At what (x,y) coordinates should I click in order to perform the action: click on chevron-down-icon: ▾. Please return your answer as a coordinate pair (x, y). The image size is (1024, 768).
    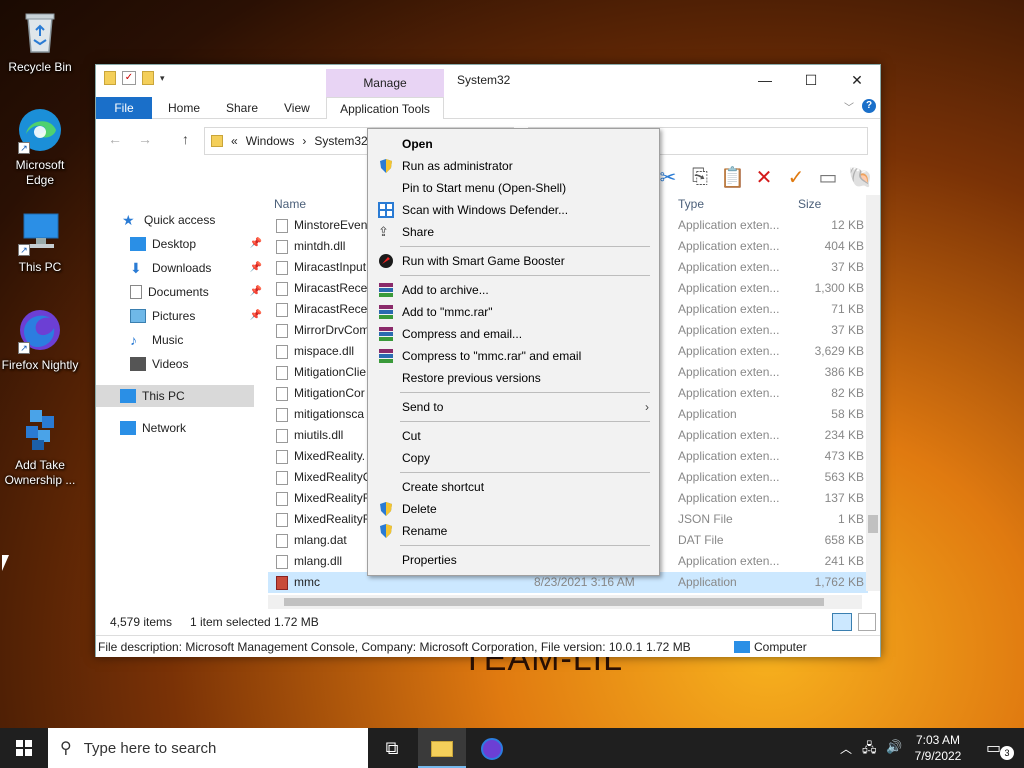
    Looking at the image, I should click on (162, 78).